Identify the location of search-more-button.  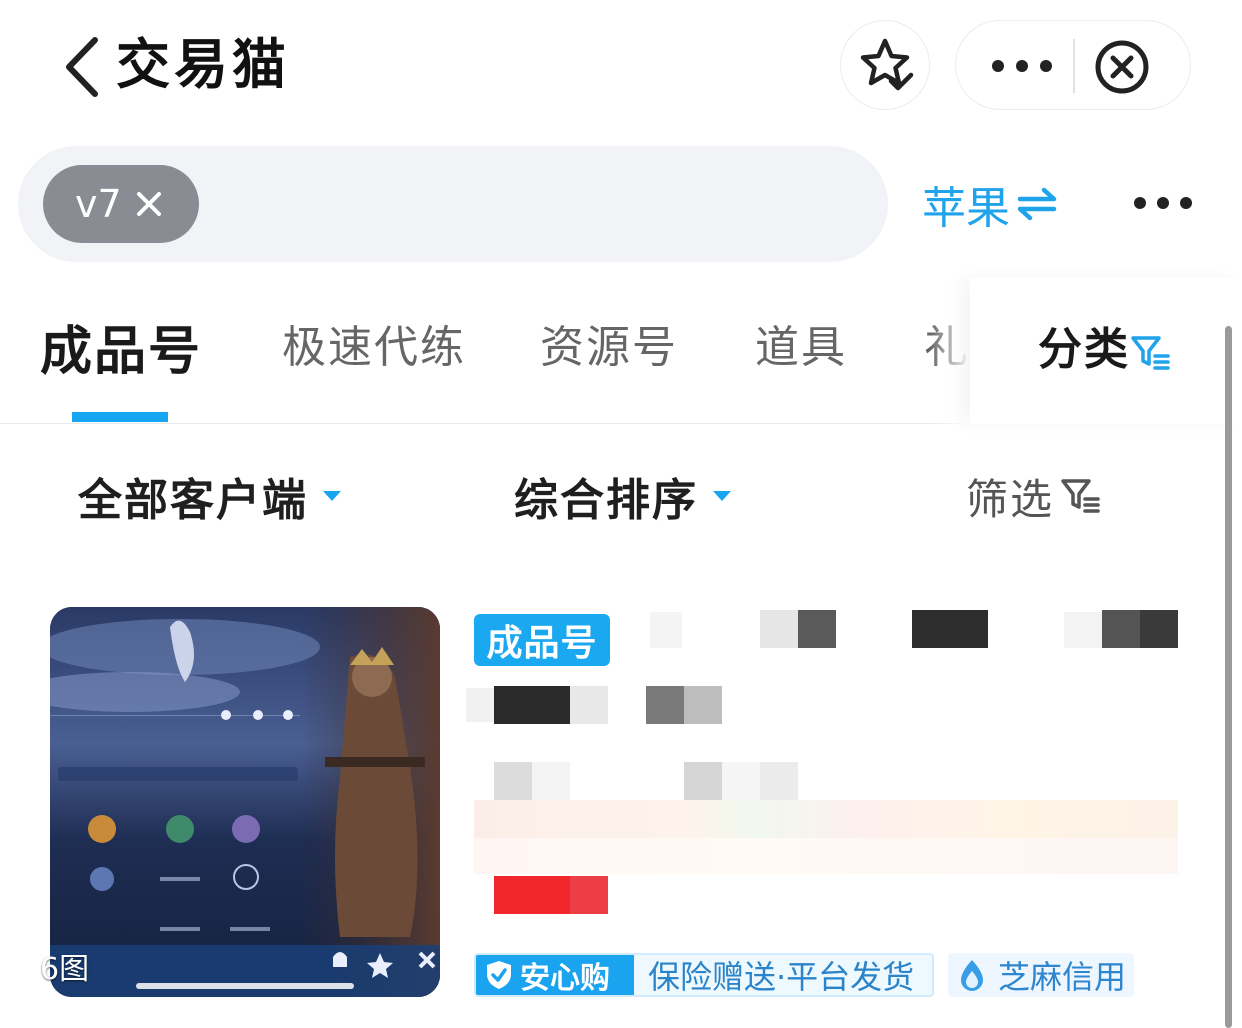
(1163, 203).